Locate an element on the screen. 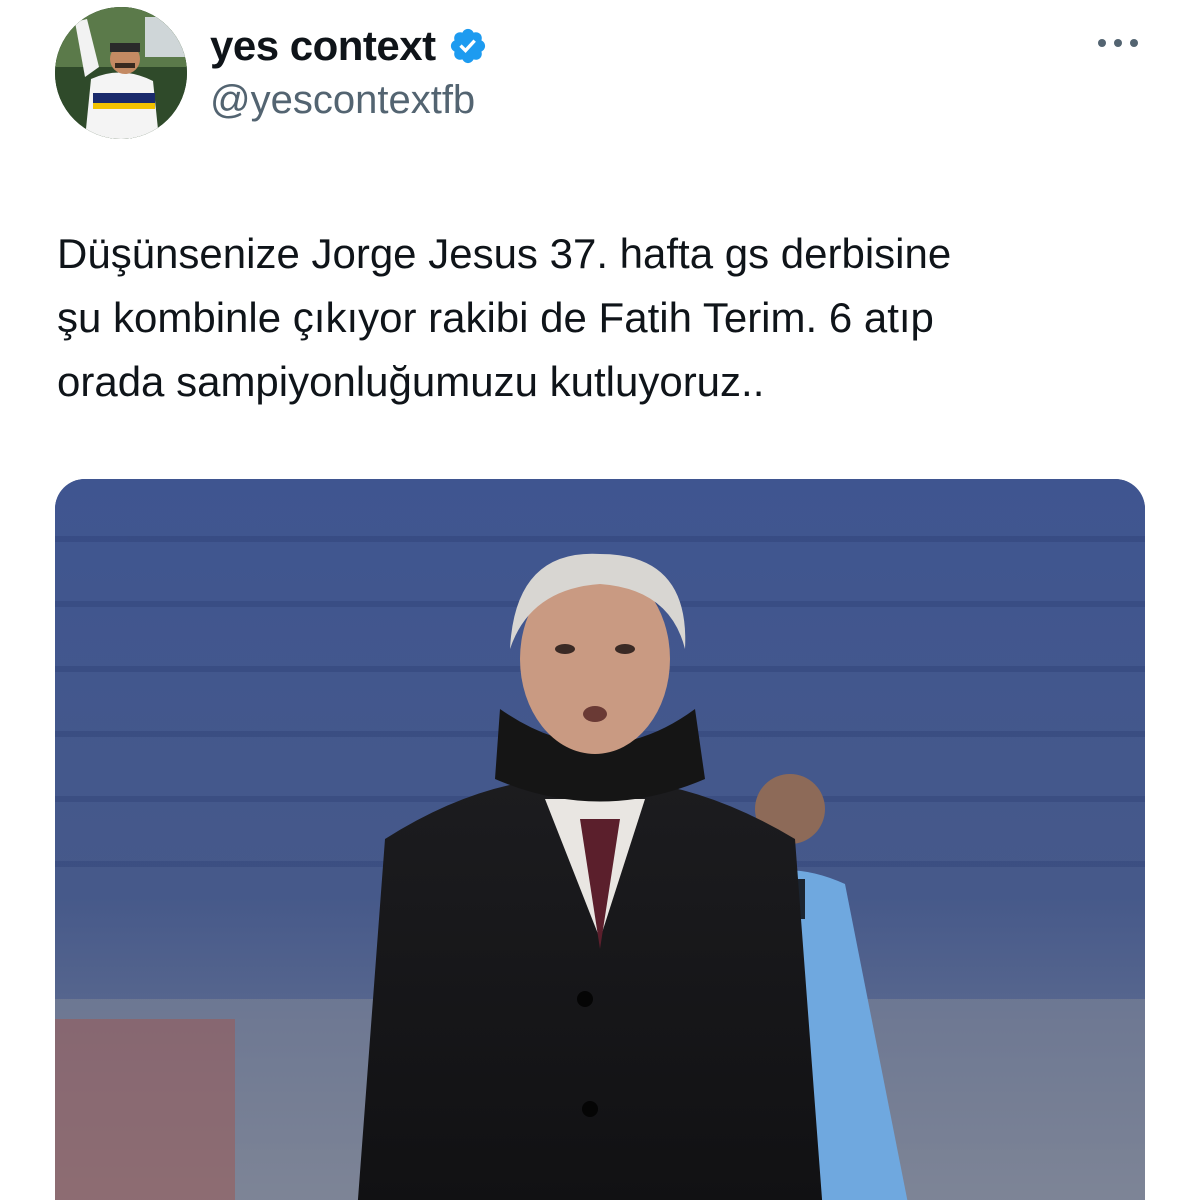 The width and height of the screenshot is (1200, 1200). author-block: yes context @yescontextfb is located at coordinates (349, 72).